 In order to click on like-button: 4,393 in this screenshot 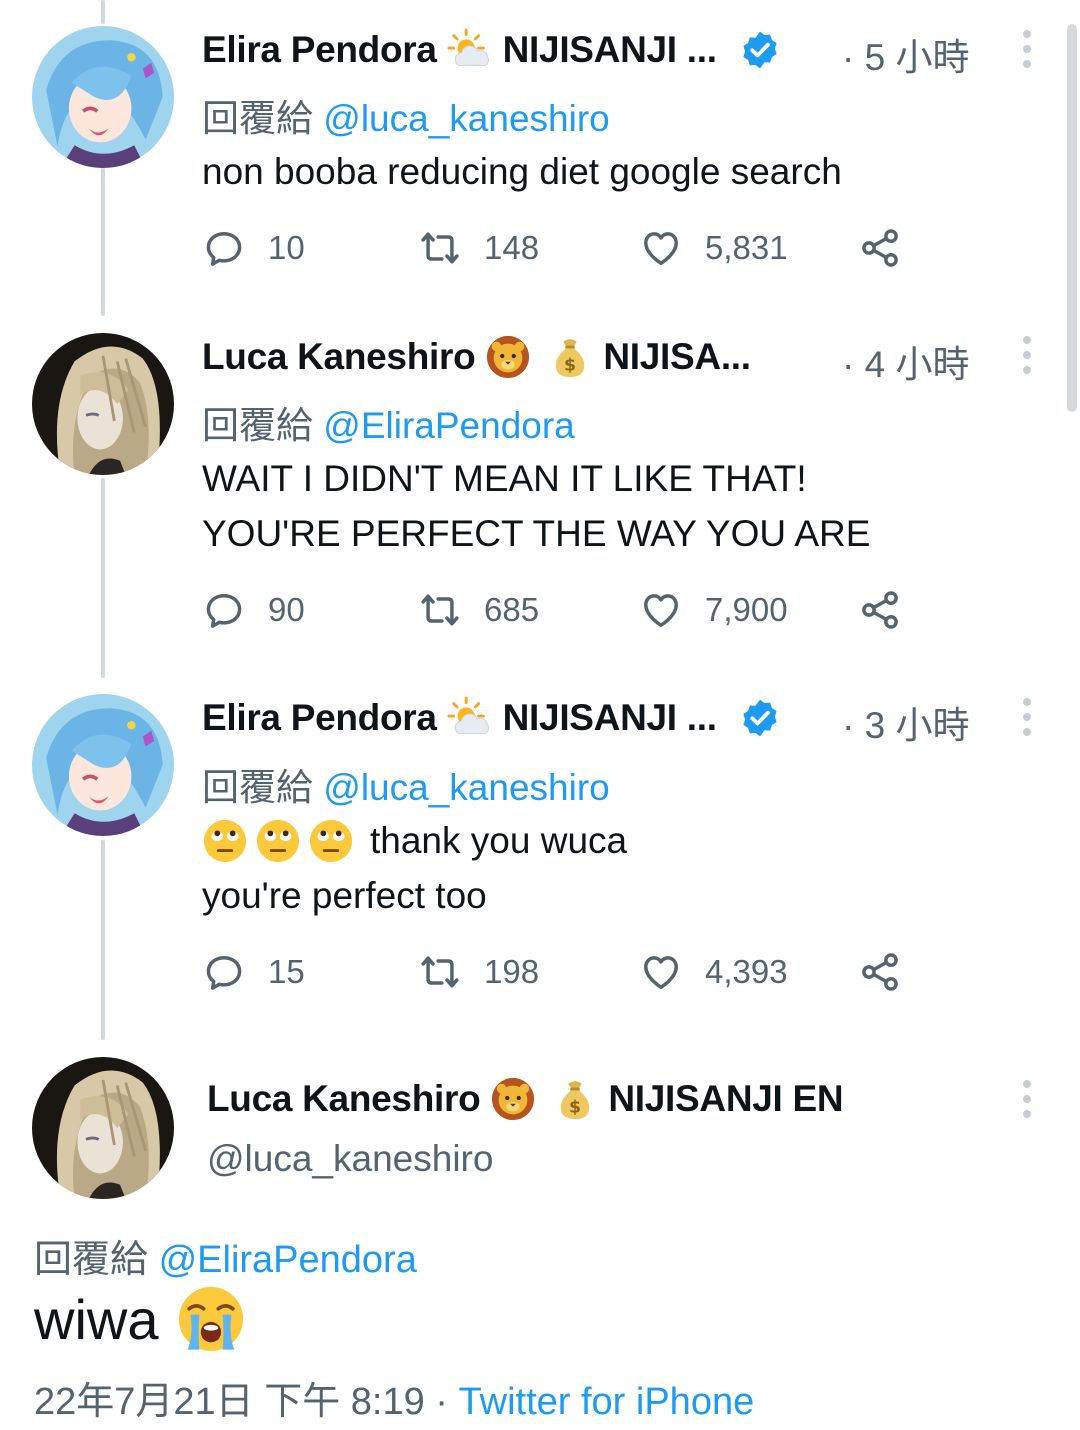, I will do `click(713, 972)`.